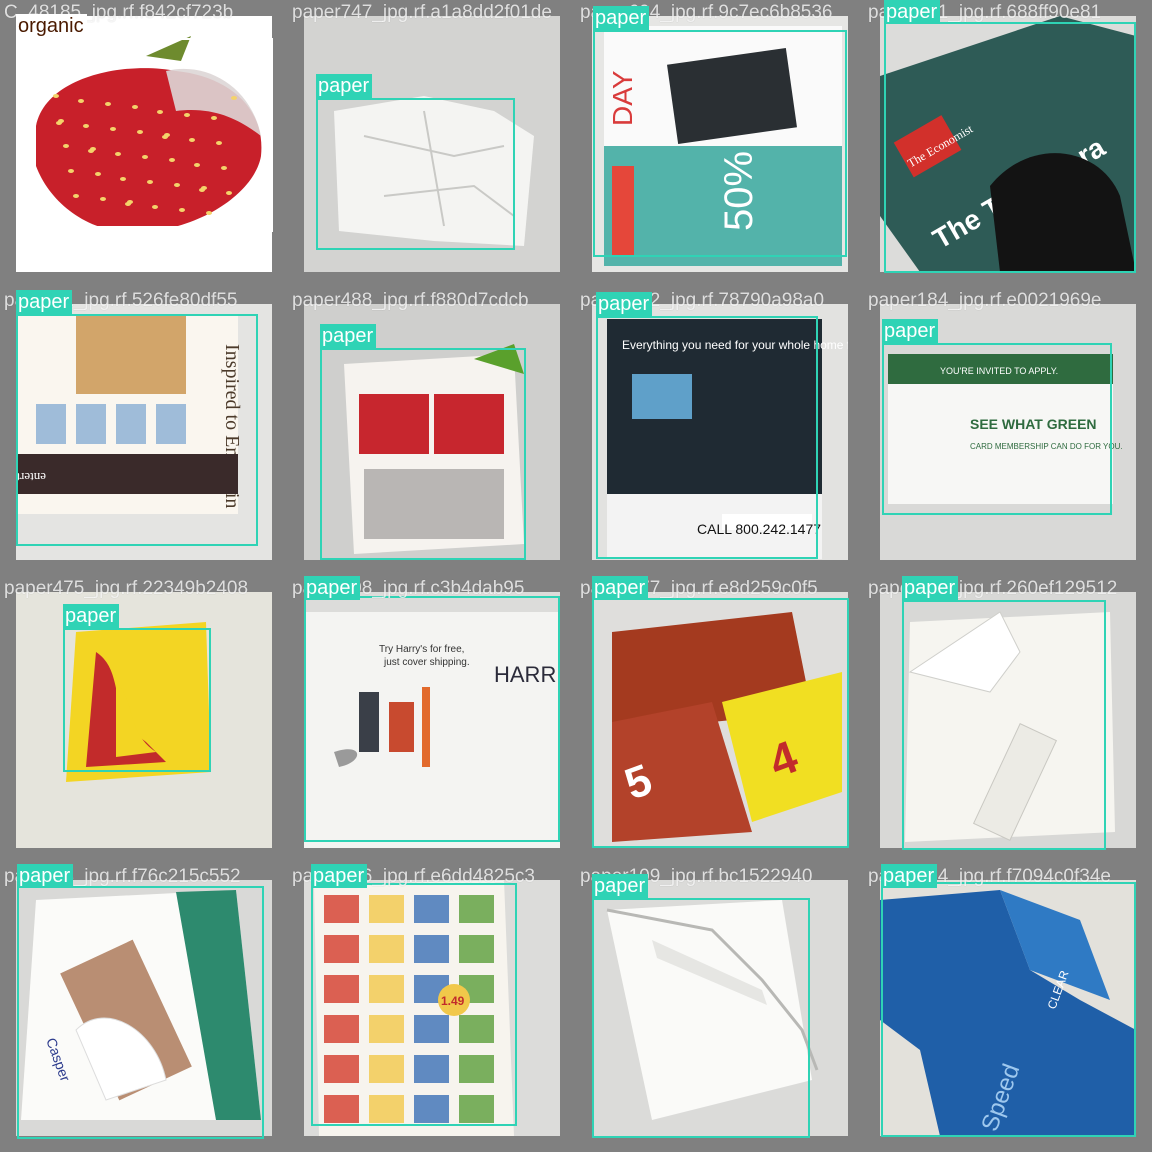 The image size is (1152, 1152). What do you see at coordinates (985, 300) in the screenshot?
I see `tile-filename: paper184_jpg.rf.e0021969e` at bounding box center [985, 300].